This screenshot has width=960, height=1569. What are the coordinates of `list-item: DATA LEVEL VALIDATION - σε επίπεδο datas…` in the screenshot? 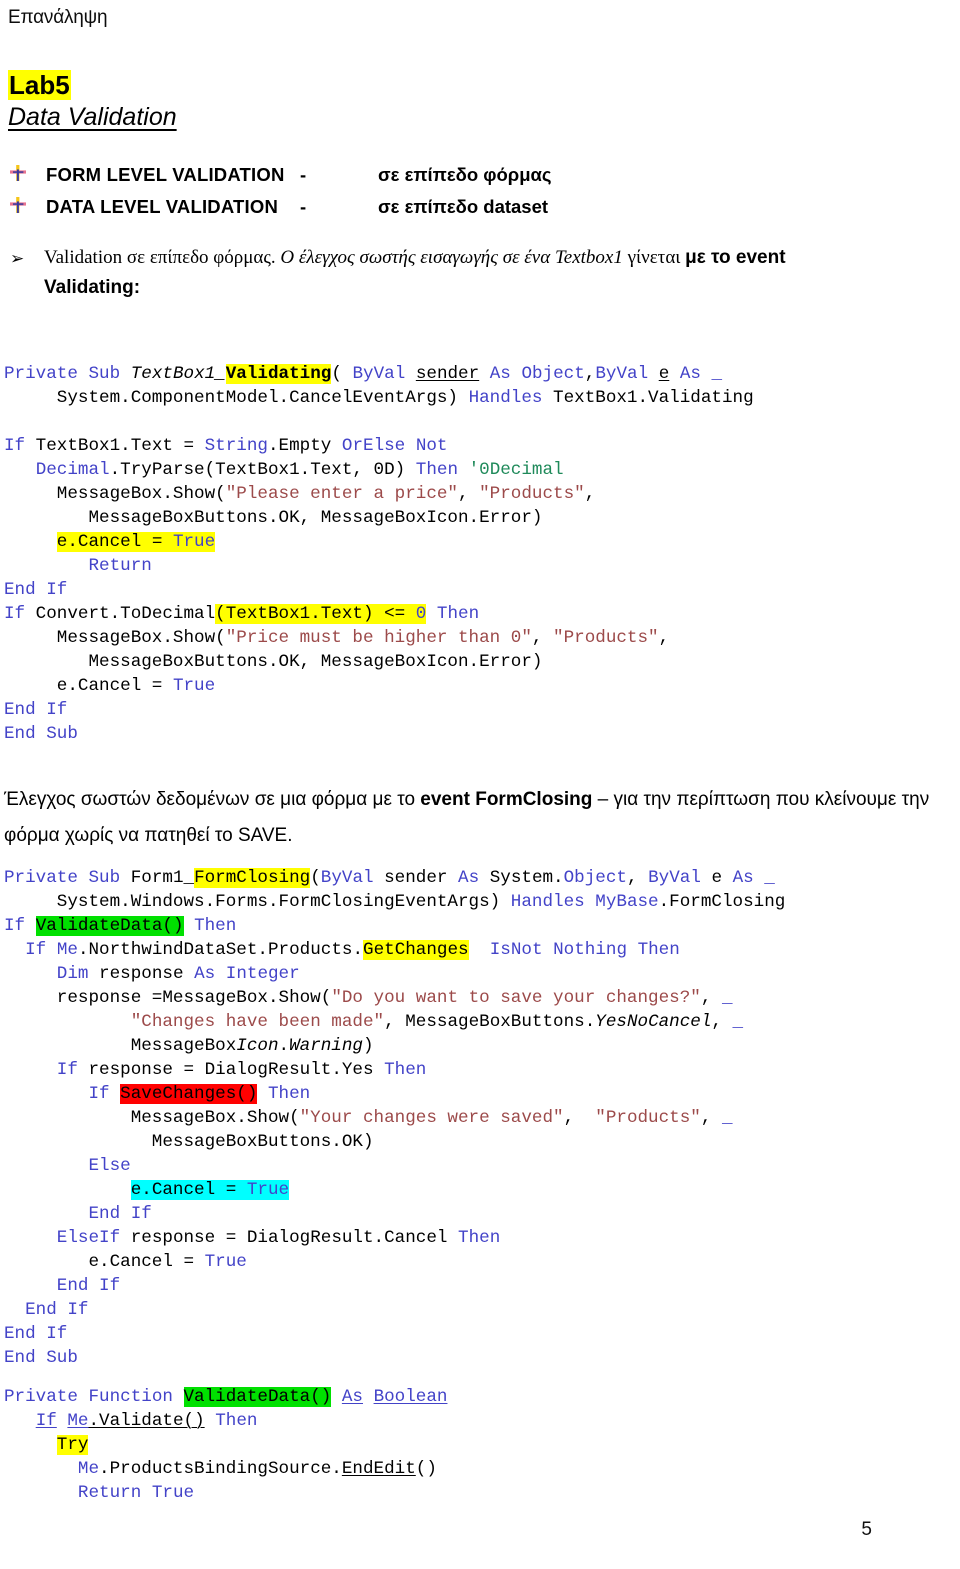 It's located at (480, 208).